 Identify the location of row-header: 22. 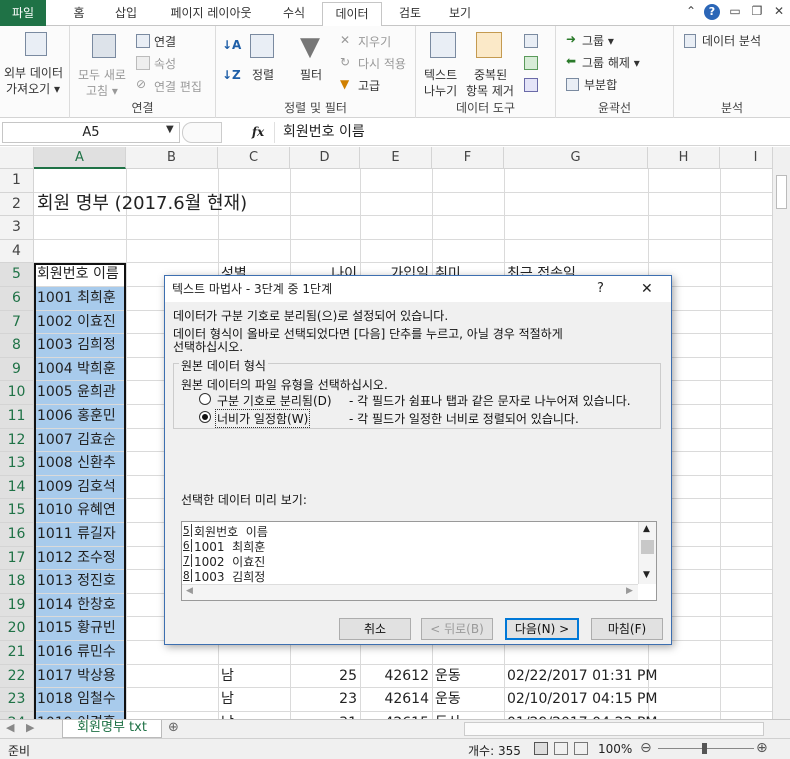
(17, 676).